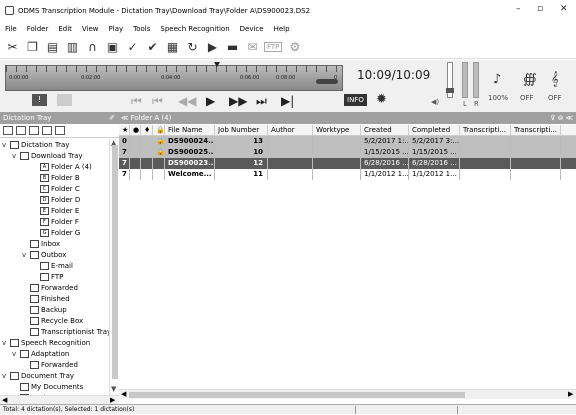  I want to click on list-filter-icon: ⊽ ⊚ ≪, so click(561, 118).